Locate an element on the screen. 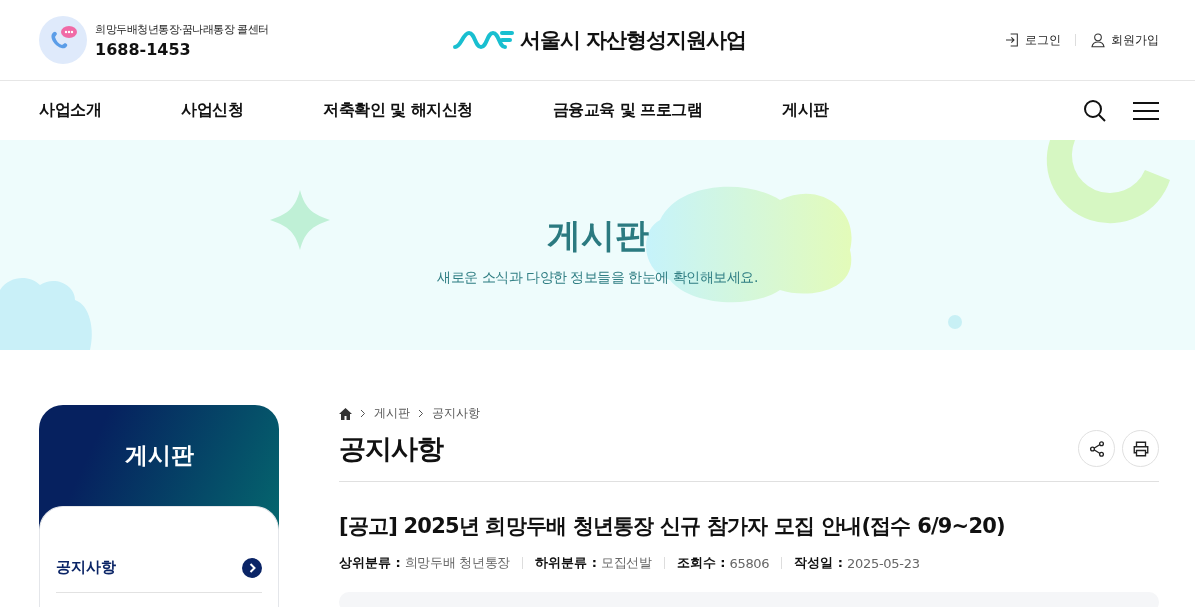  page-title: 공지사항 is located at coordinates (391, 448).